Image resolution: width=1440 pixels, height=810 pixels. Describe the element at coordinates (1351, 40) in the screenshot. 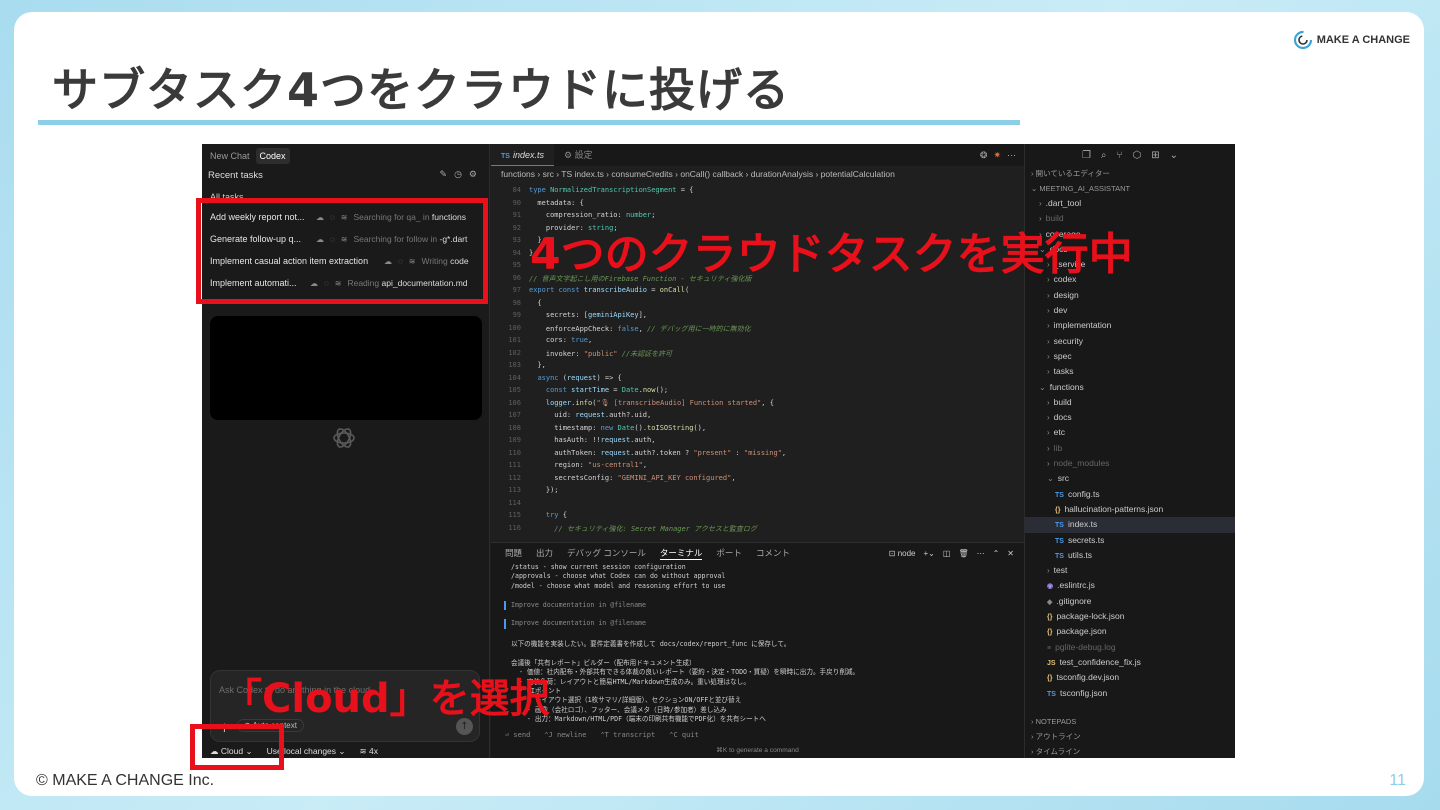

I see `company-logo: MAKE A CHANGE` at that location.